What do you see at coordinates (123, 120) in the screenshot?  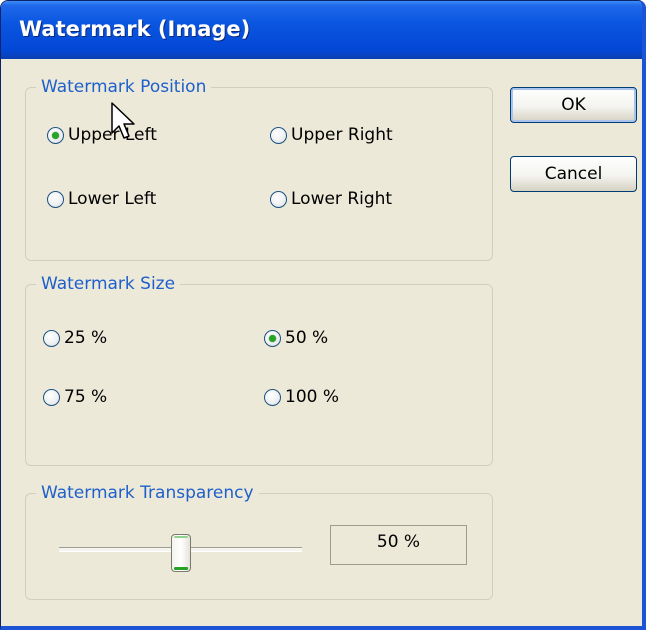 I see `mouse-pointer-icon` at bounding box center [123, 120].